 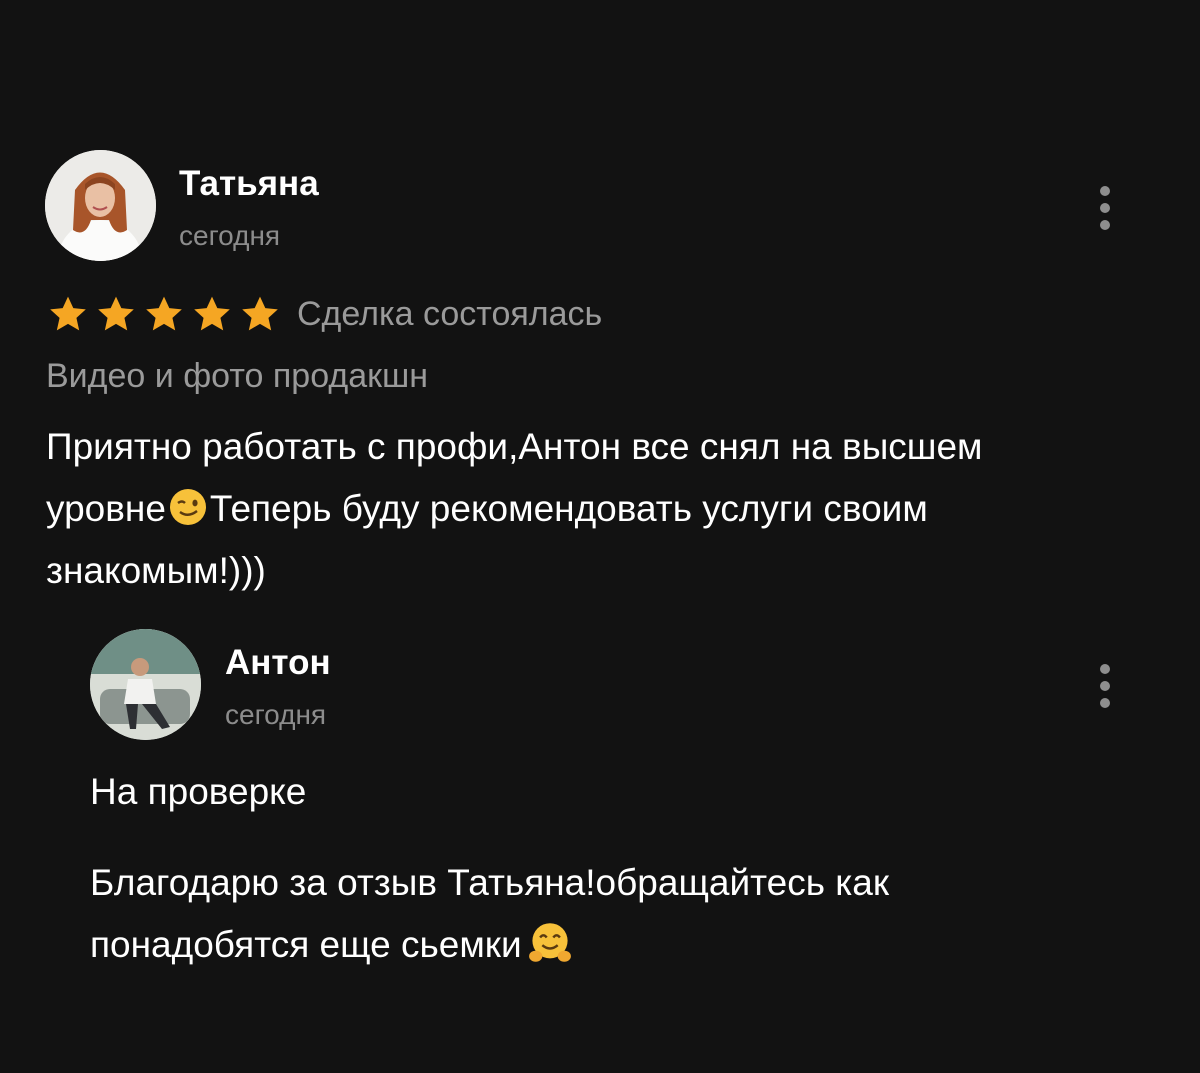 I want to click on rating-stars, so click(x=166, y=314).